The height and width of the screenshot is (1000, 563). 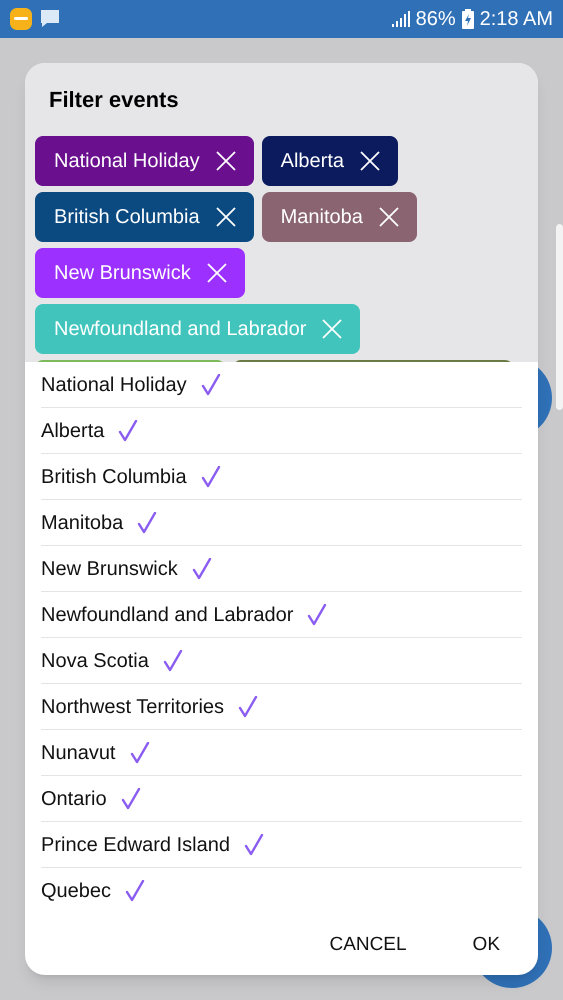 What do you see at coordinates (516, 19) in the screenshot?
I see `clock: 2:18 AM` at bounding box center [516, 19].